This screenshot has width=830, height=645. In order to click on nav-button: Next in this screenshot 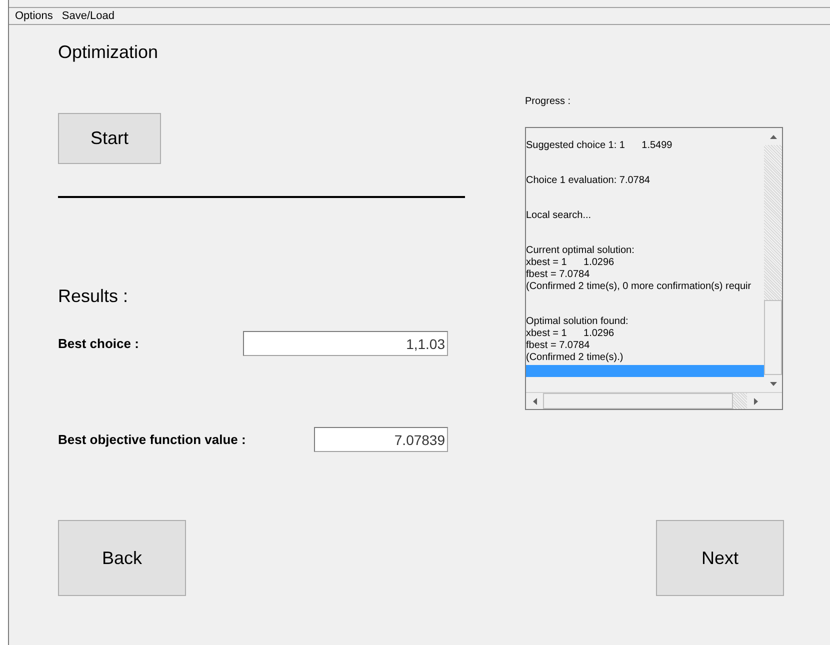, I will do `click(720, 558)`.